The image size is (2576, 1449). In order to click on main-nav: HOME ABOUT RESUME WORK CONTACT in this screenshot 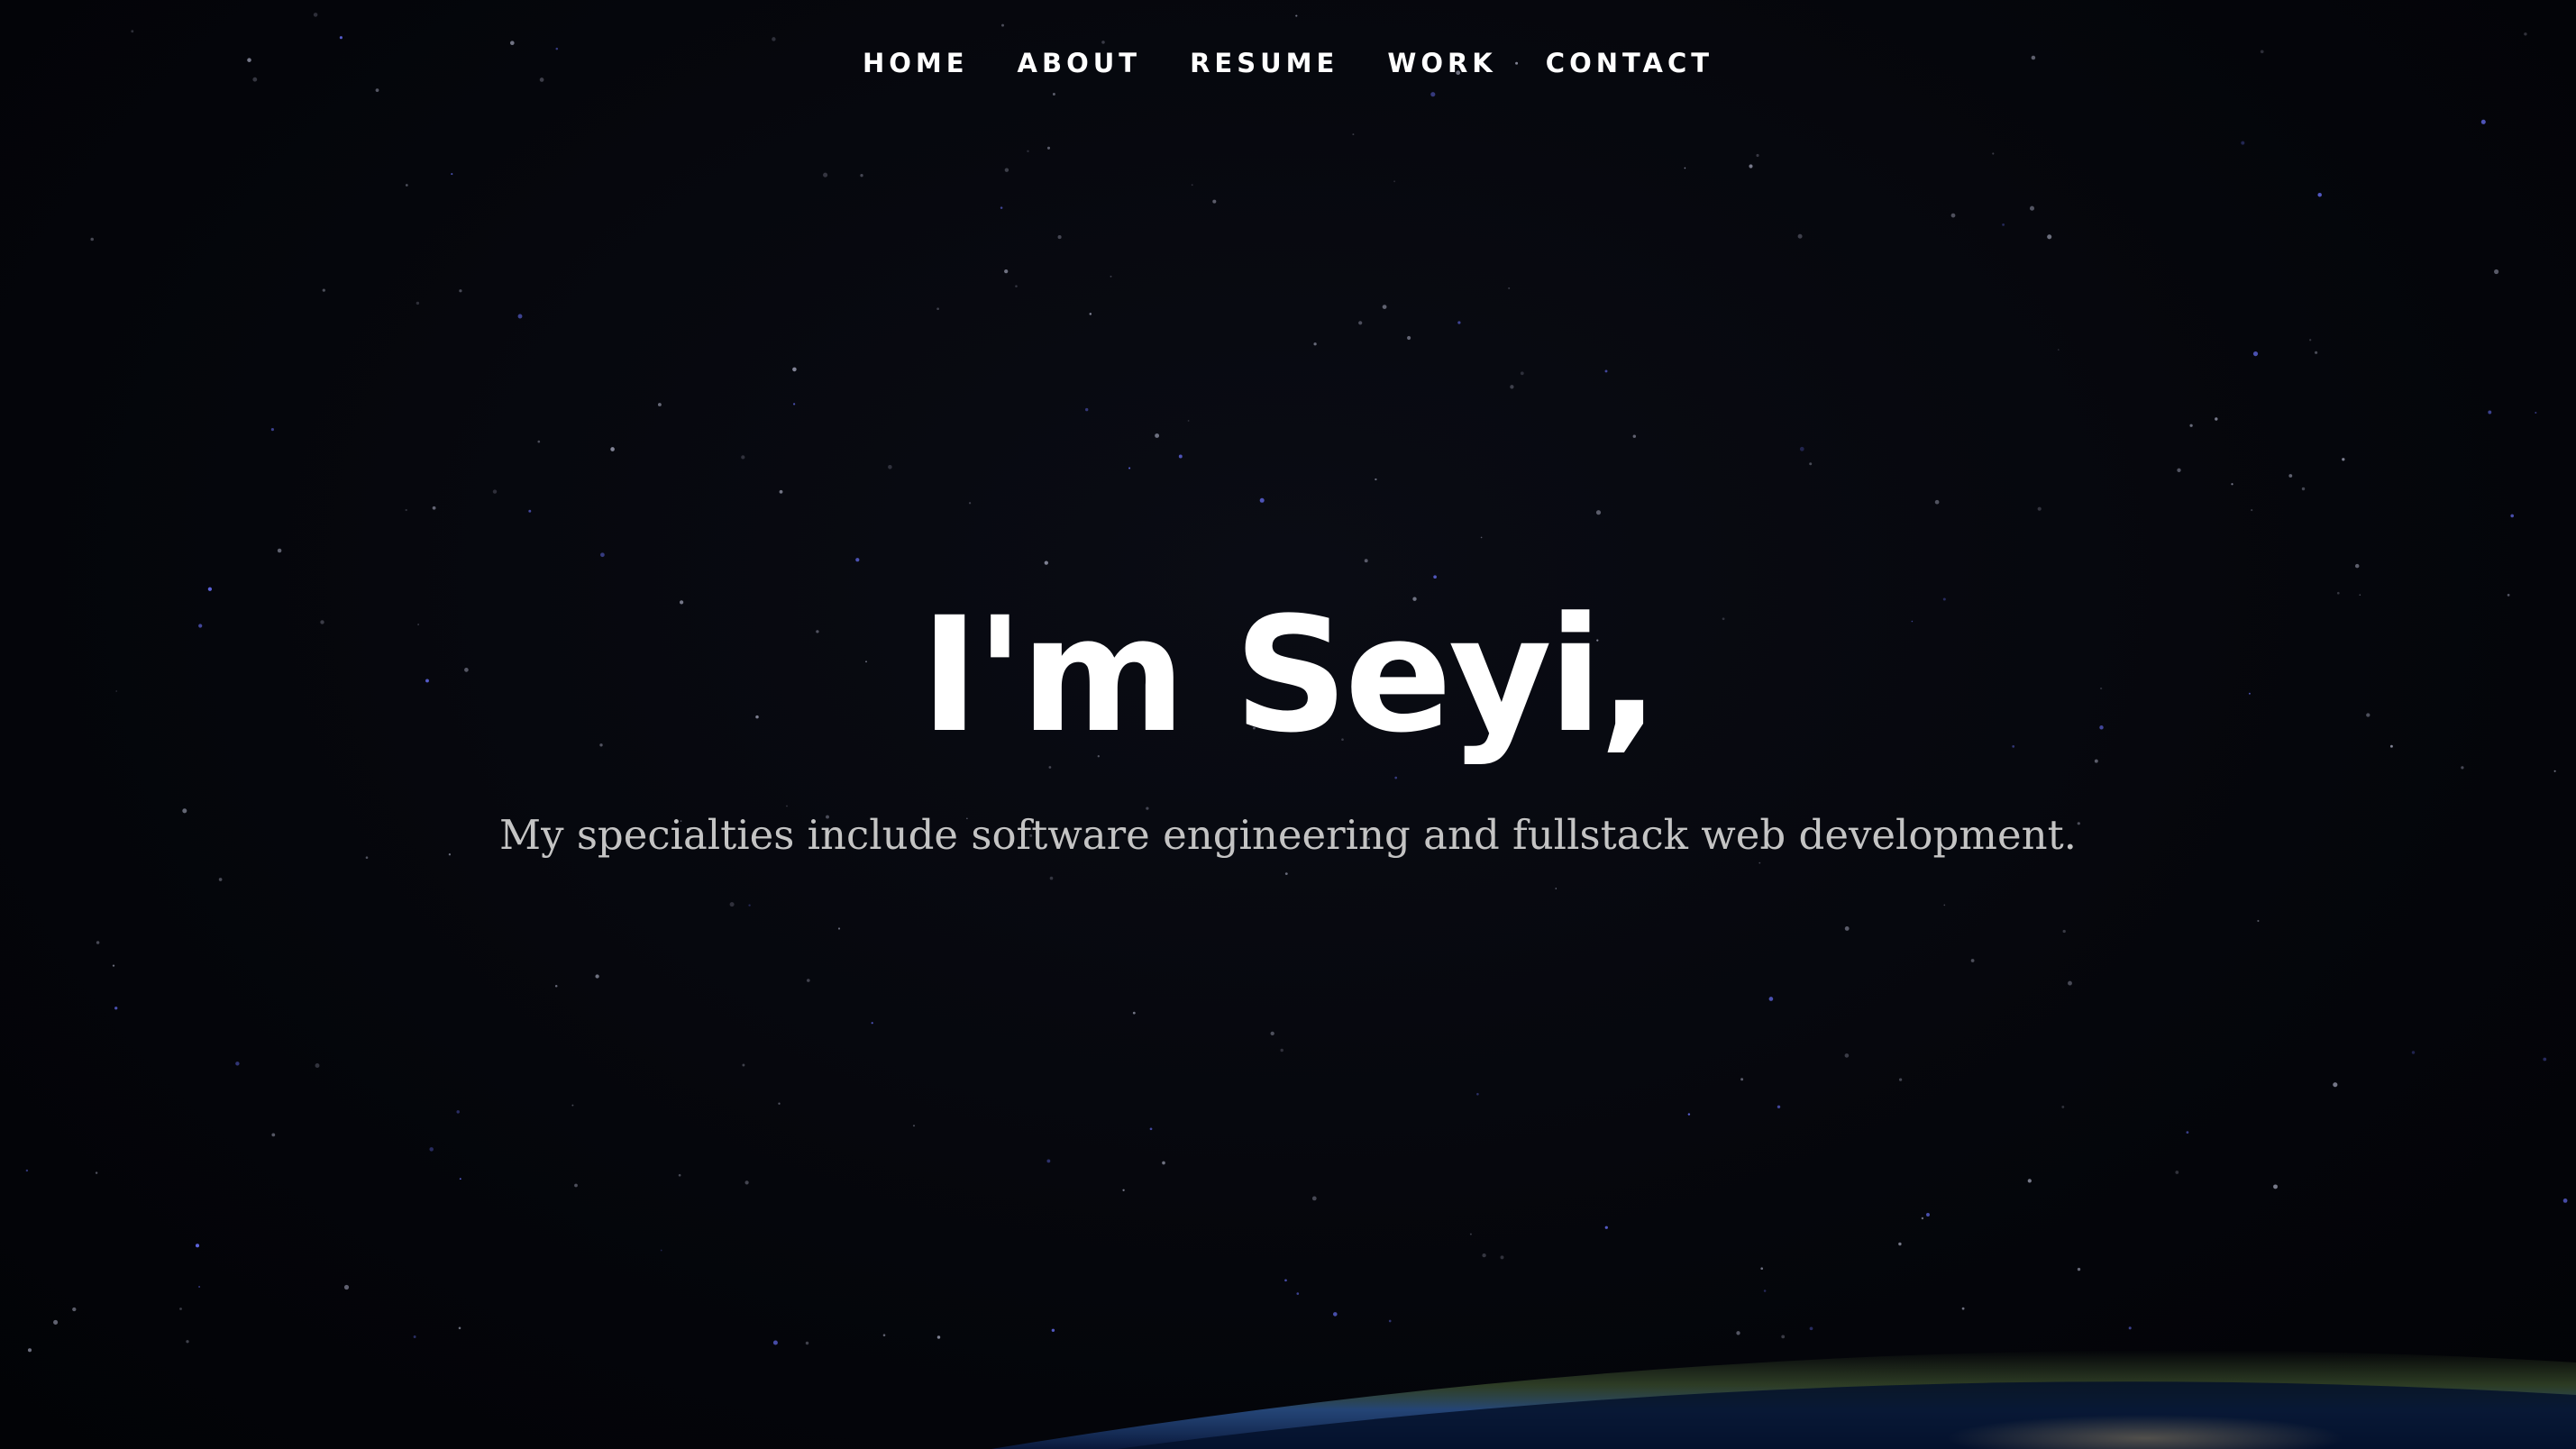, I will do `click(1288, 63)`.